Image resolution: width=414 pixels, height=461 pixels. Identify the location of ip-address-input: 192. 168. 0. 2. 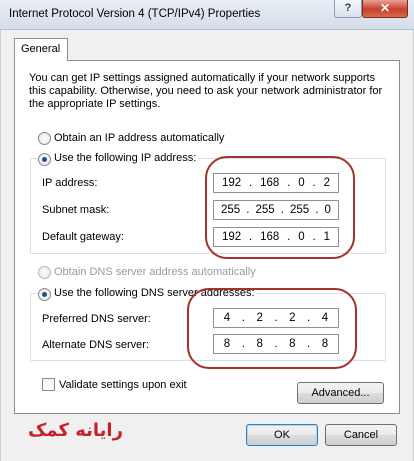
(276, 183).